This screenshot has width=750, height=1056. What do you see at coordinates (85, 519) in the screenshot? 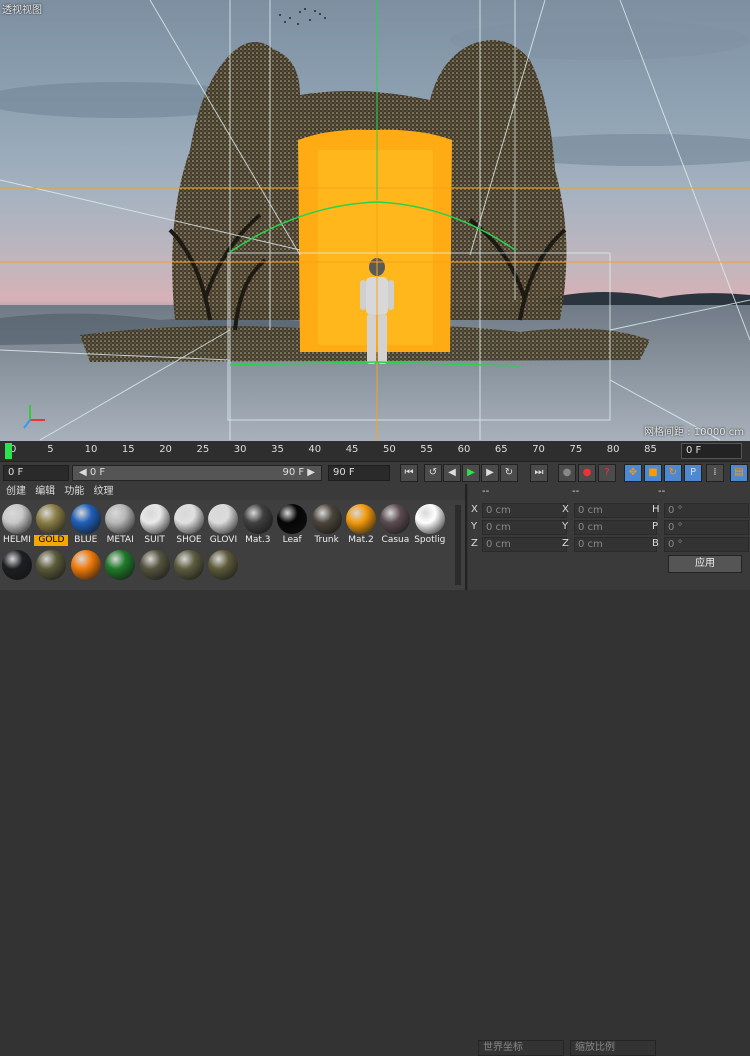
I see `blue-sphere-icon` at bounding box center [85, 519].